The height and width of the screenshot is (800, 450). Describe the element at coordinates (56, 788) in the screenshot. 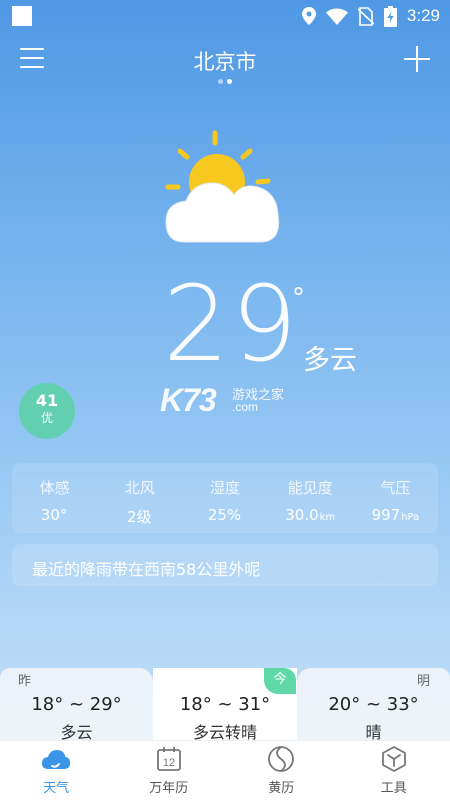

I see `tab-label: 天气` at that location.